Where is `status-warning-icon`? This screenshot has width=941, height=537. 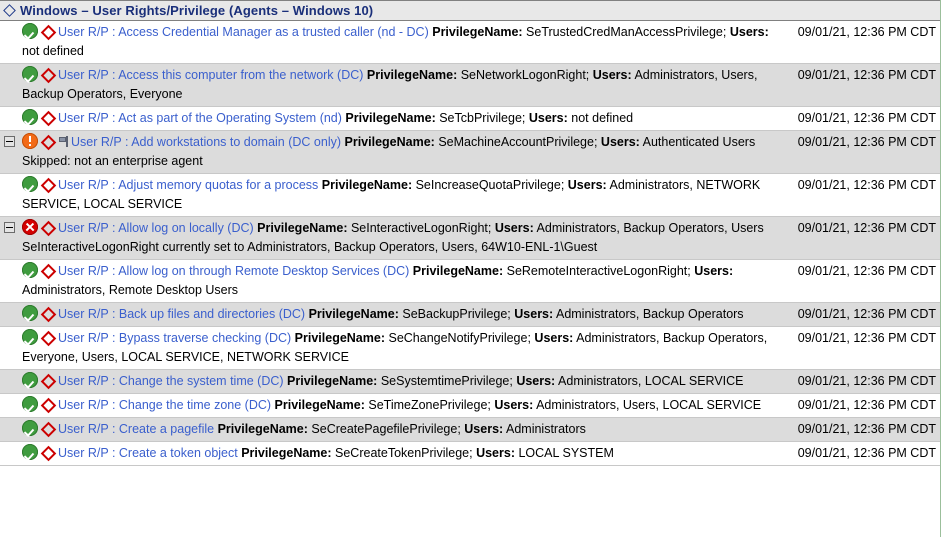
status-warning-icon is located at coordinates (30, 141).